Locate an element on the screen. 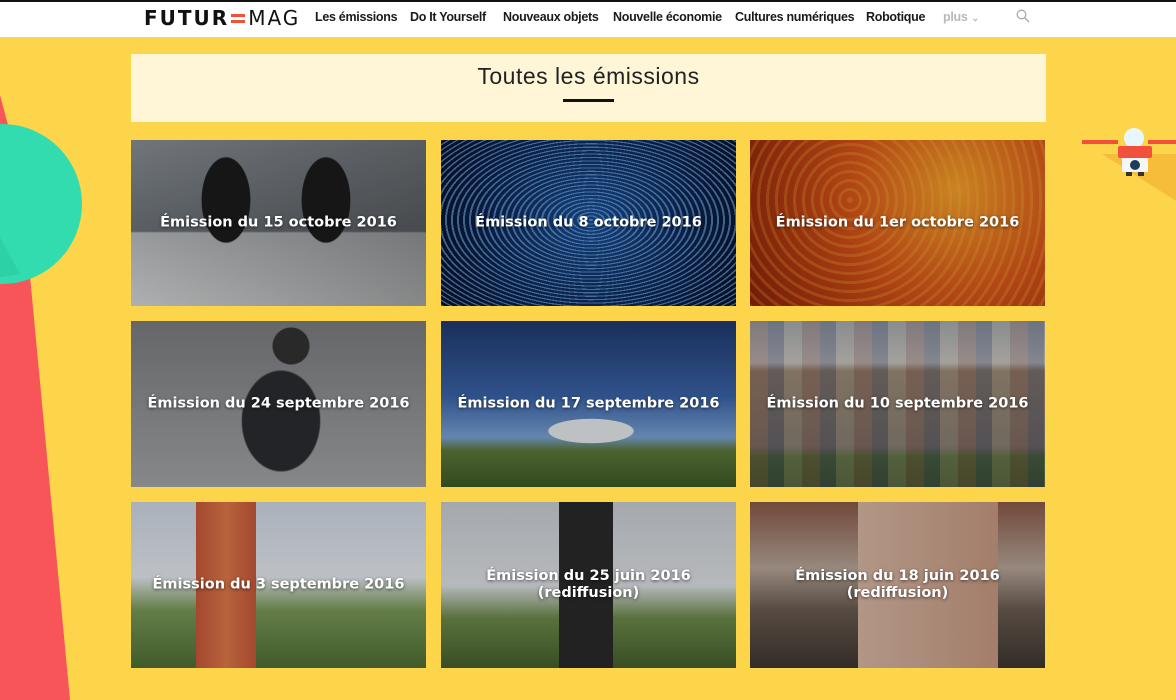 Image resolution: width=1176 pixels, height=700 pixels. episode-card: Émission du 24 septembre 2016 is located at coordinates (278, 404).